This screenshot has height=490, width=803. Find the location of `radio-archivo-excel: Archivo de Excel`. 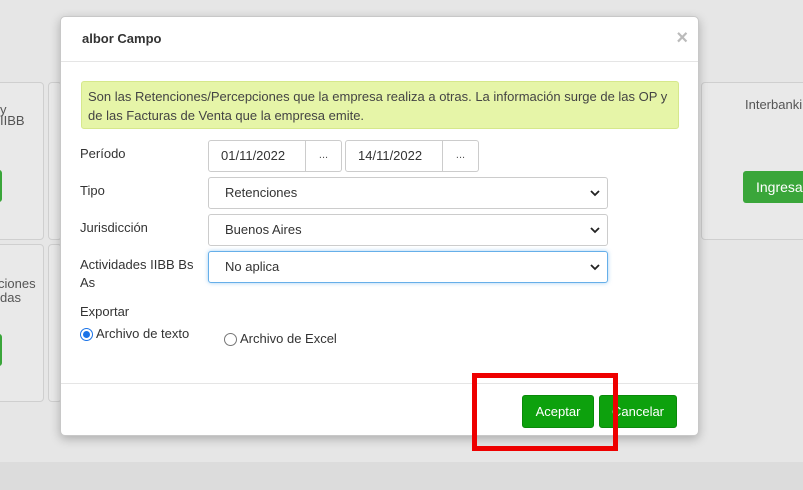

radio-archivo-excel: Archivo de Excel is located at coordinates (280, 339).